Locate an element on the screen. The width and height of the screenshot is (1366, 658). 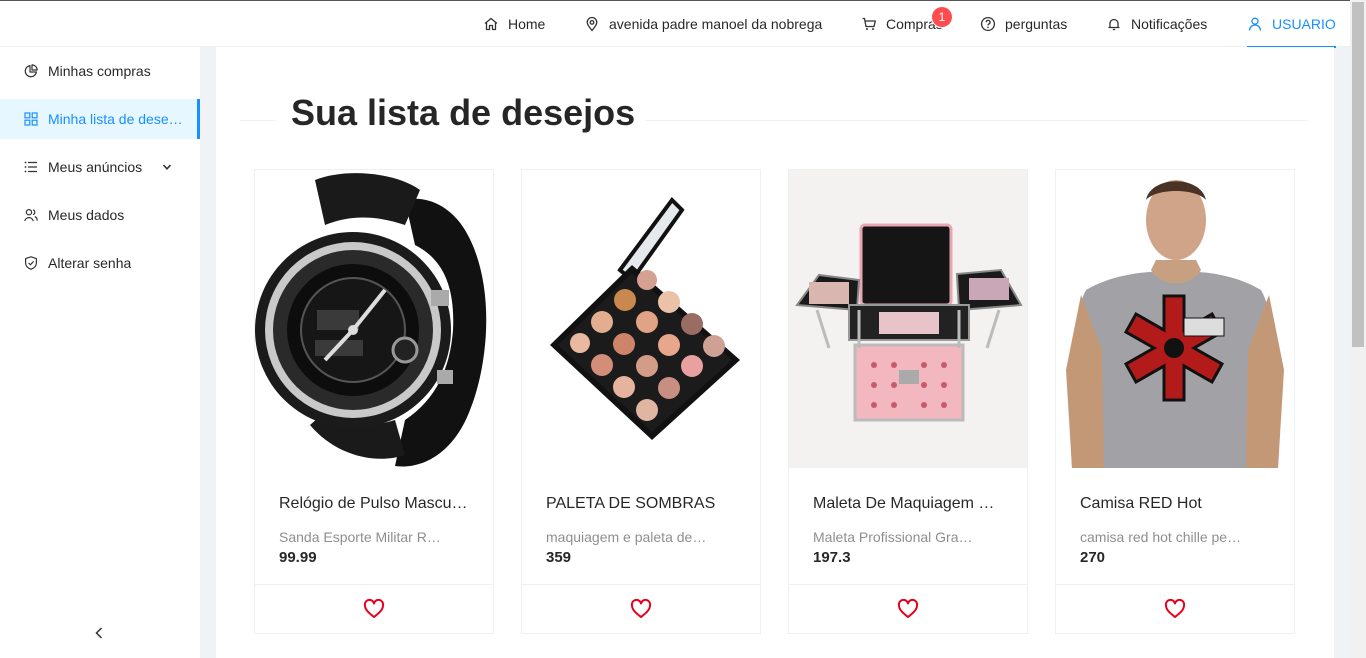
home-icon is located at coordinates (491, 24).